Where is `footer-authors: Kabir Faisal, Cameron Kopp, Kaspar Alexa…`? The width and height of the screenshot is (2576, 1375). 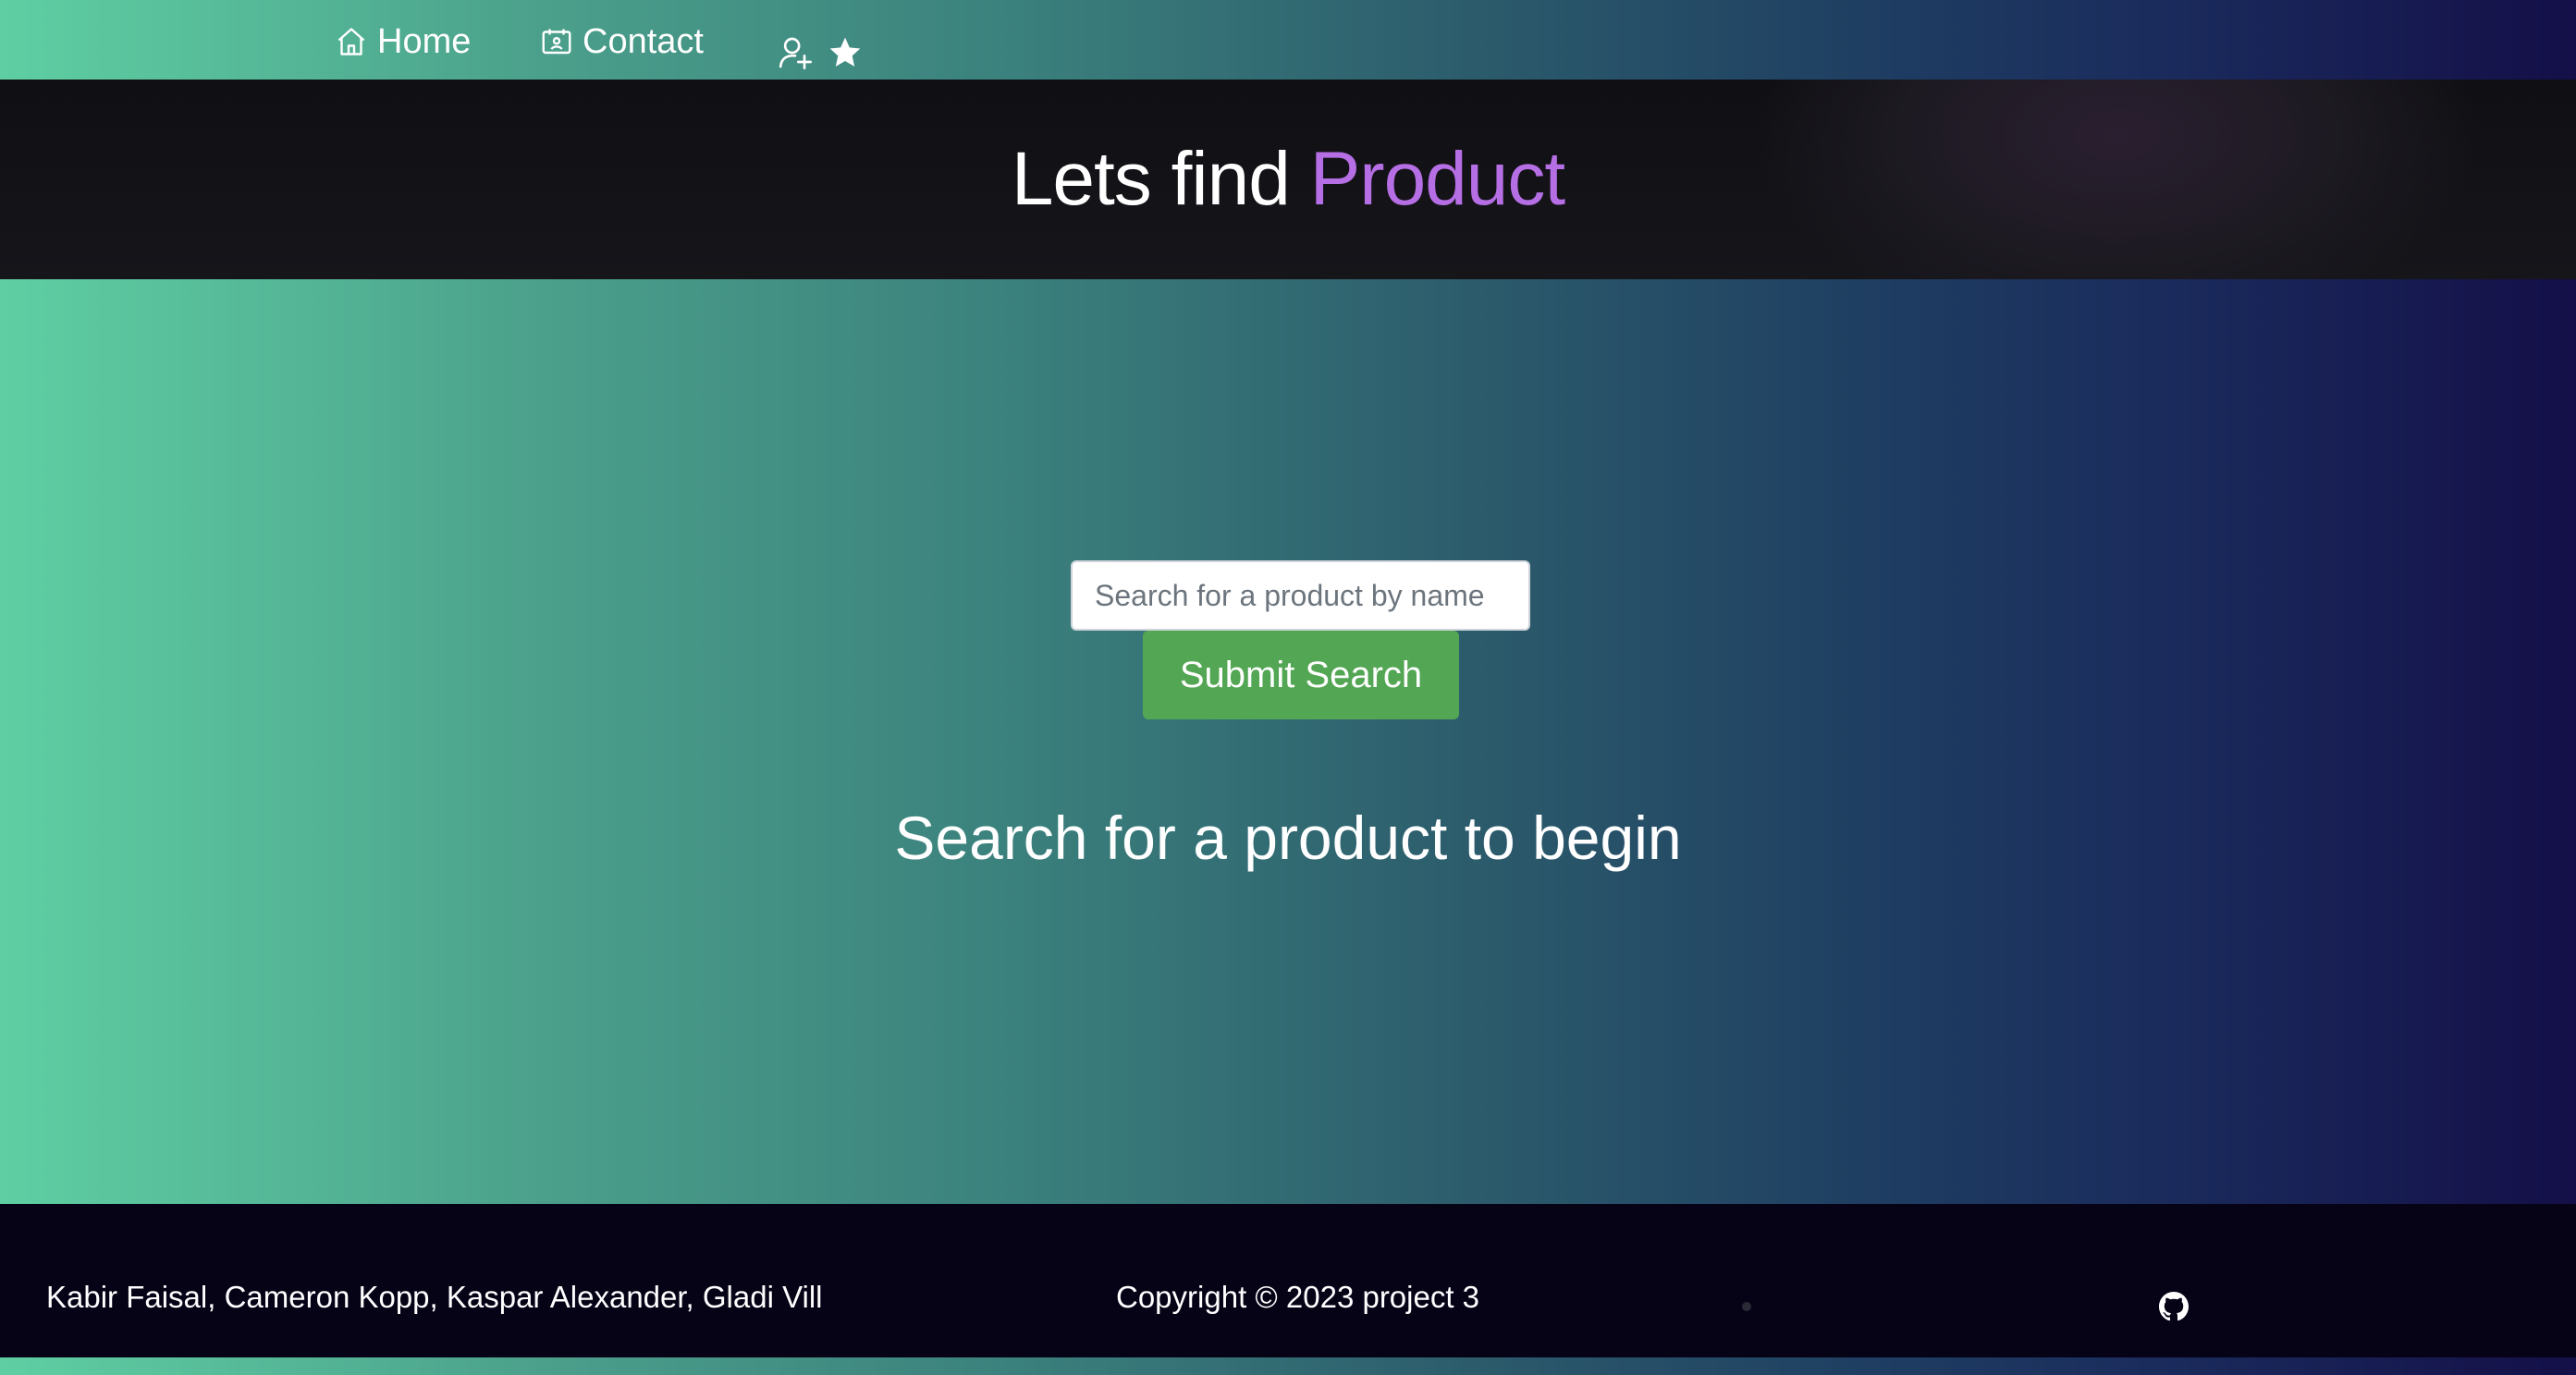 footer-authors: Kabir Faisal, Cameron Kopp, Kaspar Alexa… is located at coordinates (434, 1297).